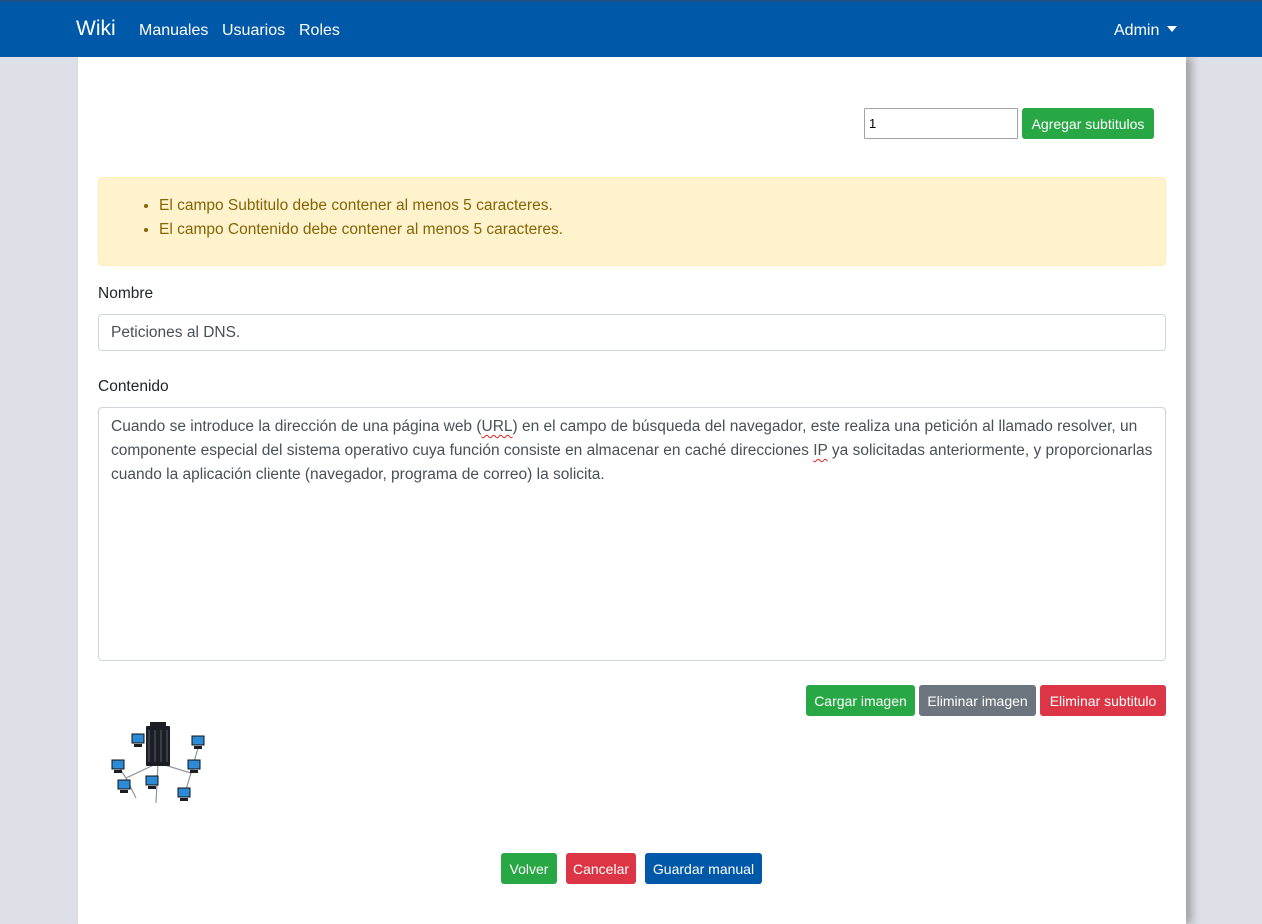 This screenshot has height=924, width=1262. Describe the element at coordinates (977, 700) in the screenshot. I see `delete-image-button: Eliminar imagen` at that location.